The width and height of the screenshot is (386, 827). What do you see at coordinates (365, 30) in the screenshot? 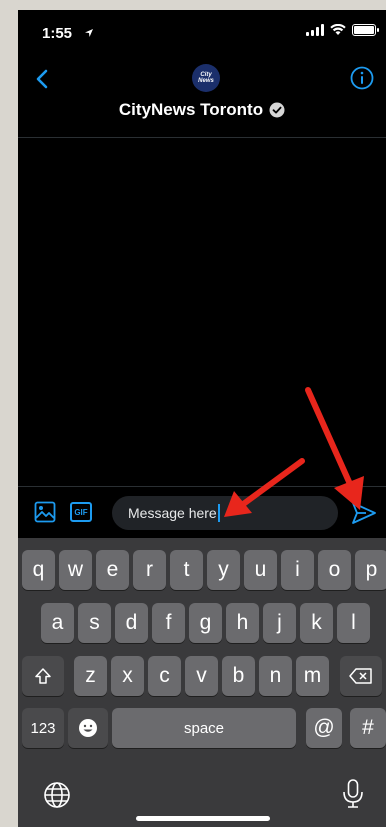
I see `battery-icon` at bounding box center [365, 30].